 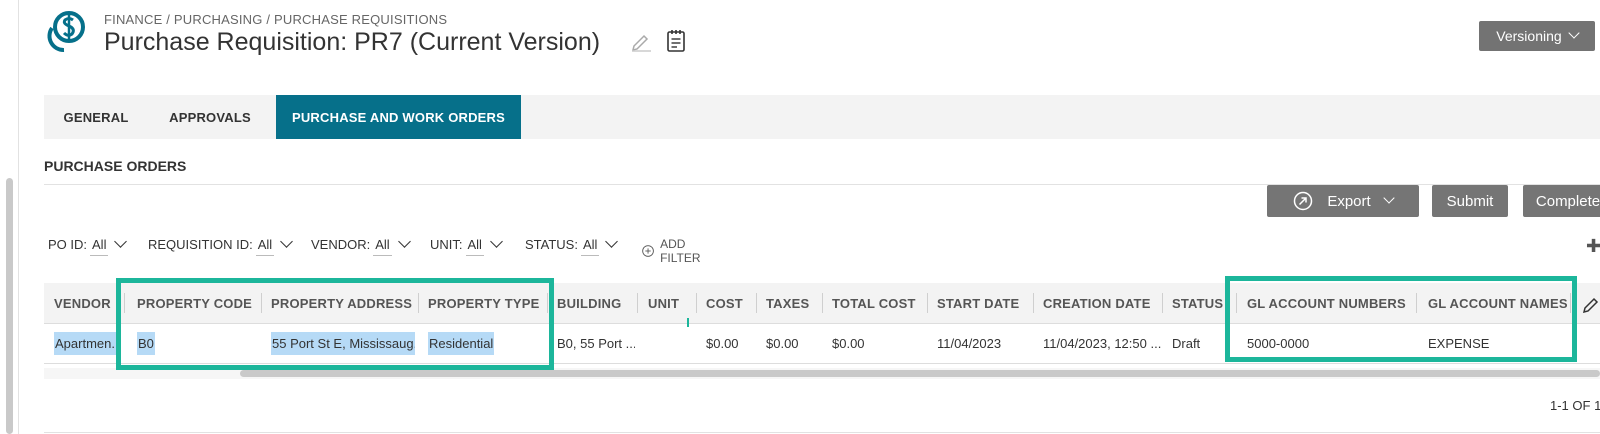 I want to click on page-scrollbar-thumb, so click(x=9, y=306).